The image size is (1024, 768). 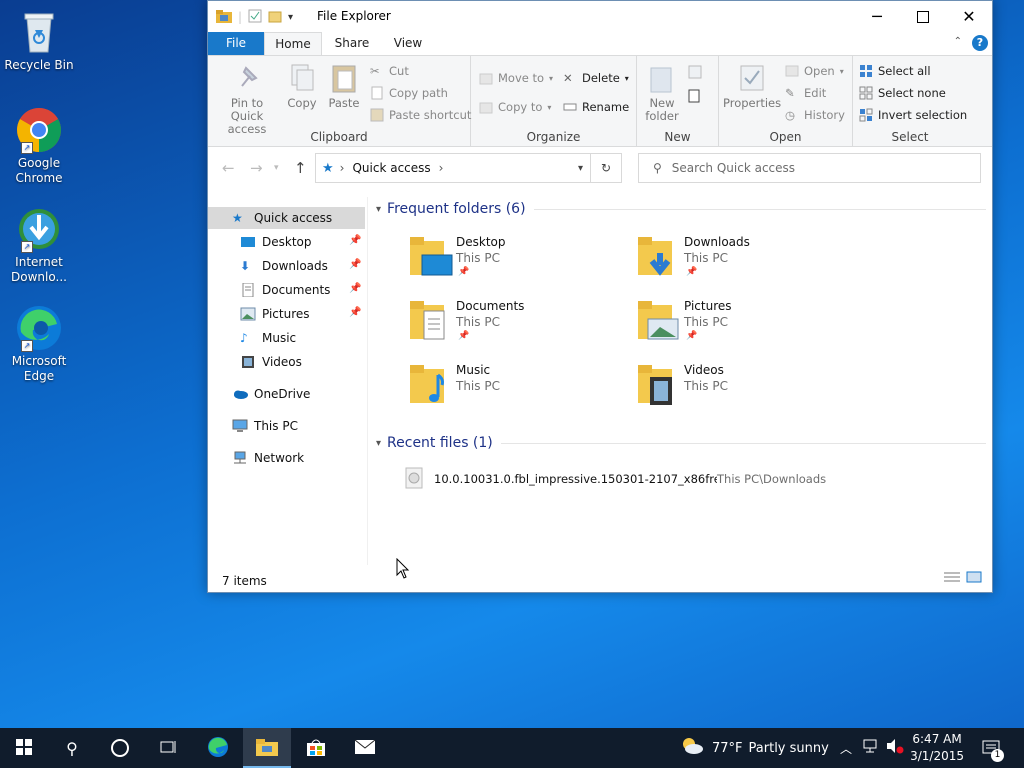 What do you see at coordinates (290, 17) in the screenshot?
I see `customize-chevron-icon: ▾` at bounding box center [290, 17].